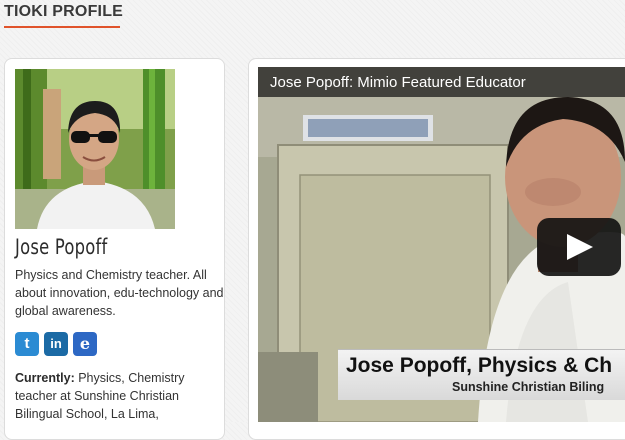 Image resolution: width=625 pixels, height=440 pixels. I want to click on play-icon, so click(580, 247).